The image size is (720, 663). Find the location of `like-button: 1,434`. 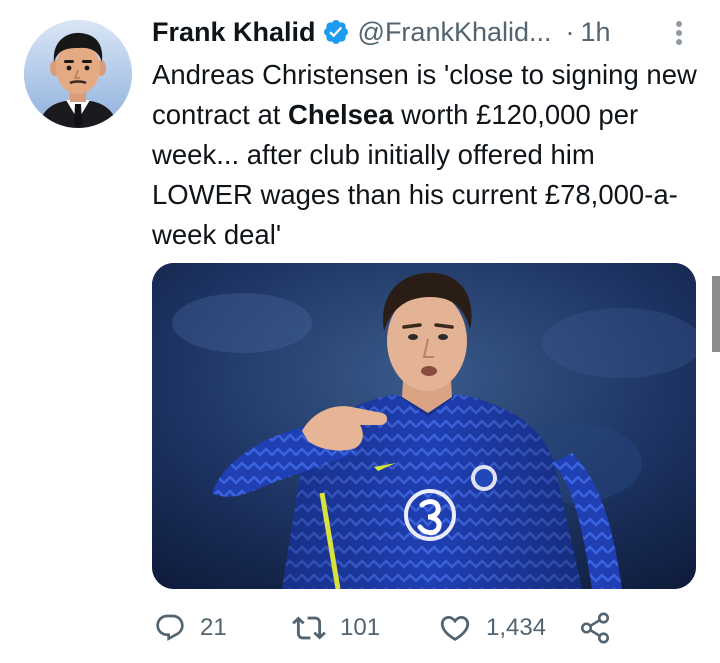

like-button: 1,434 is located at coordinates (492, 628).